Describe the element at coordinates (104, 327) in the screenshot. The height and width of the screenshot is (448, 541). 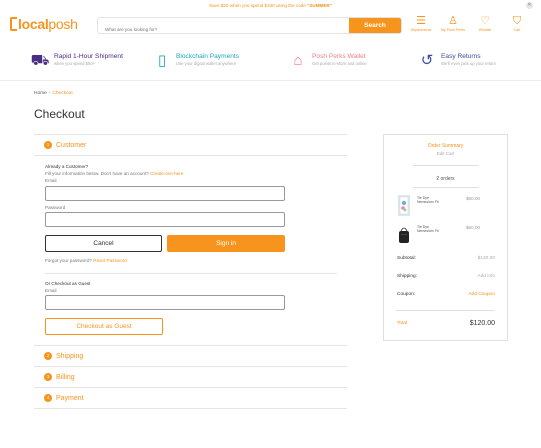
I see `checkout-as-guest-button: Checkout as Guest` at that location.